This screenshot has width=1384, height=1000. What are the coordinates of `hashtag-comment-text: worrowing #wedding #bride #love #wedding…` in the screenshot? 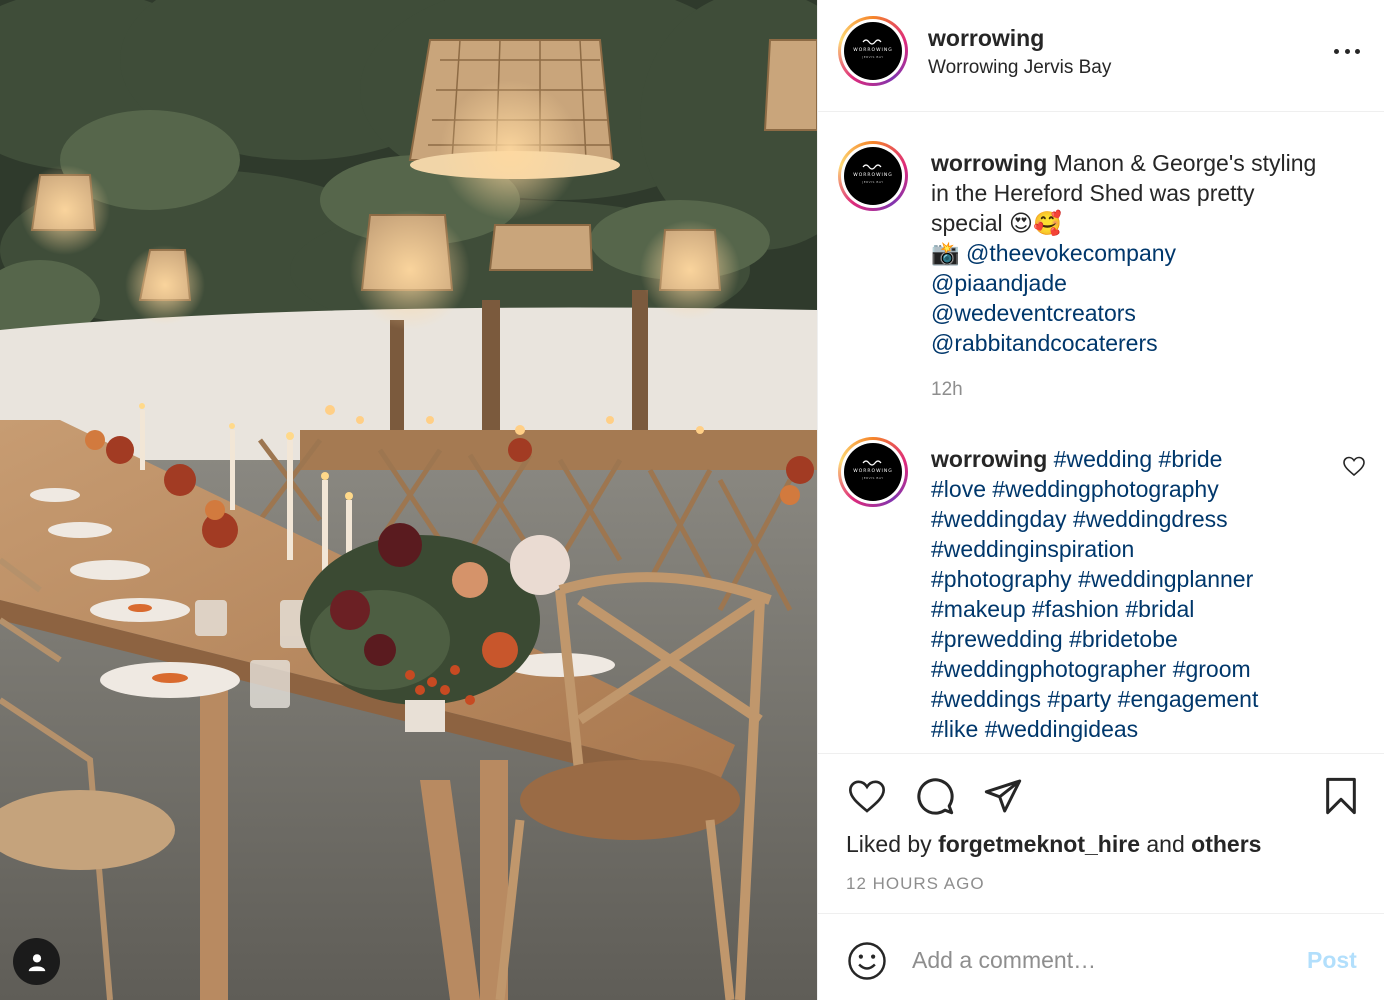 It's located at (1146, 594).